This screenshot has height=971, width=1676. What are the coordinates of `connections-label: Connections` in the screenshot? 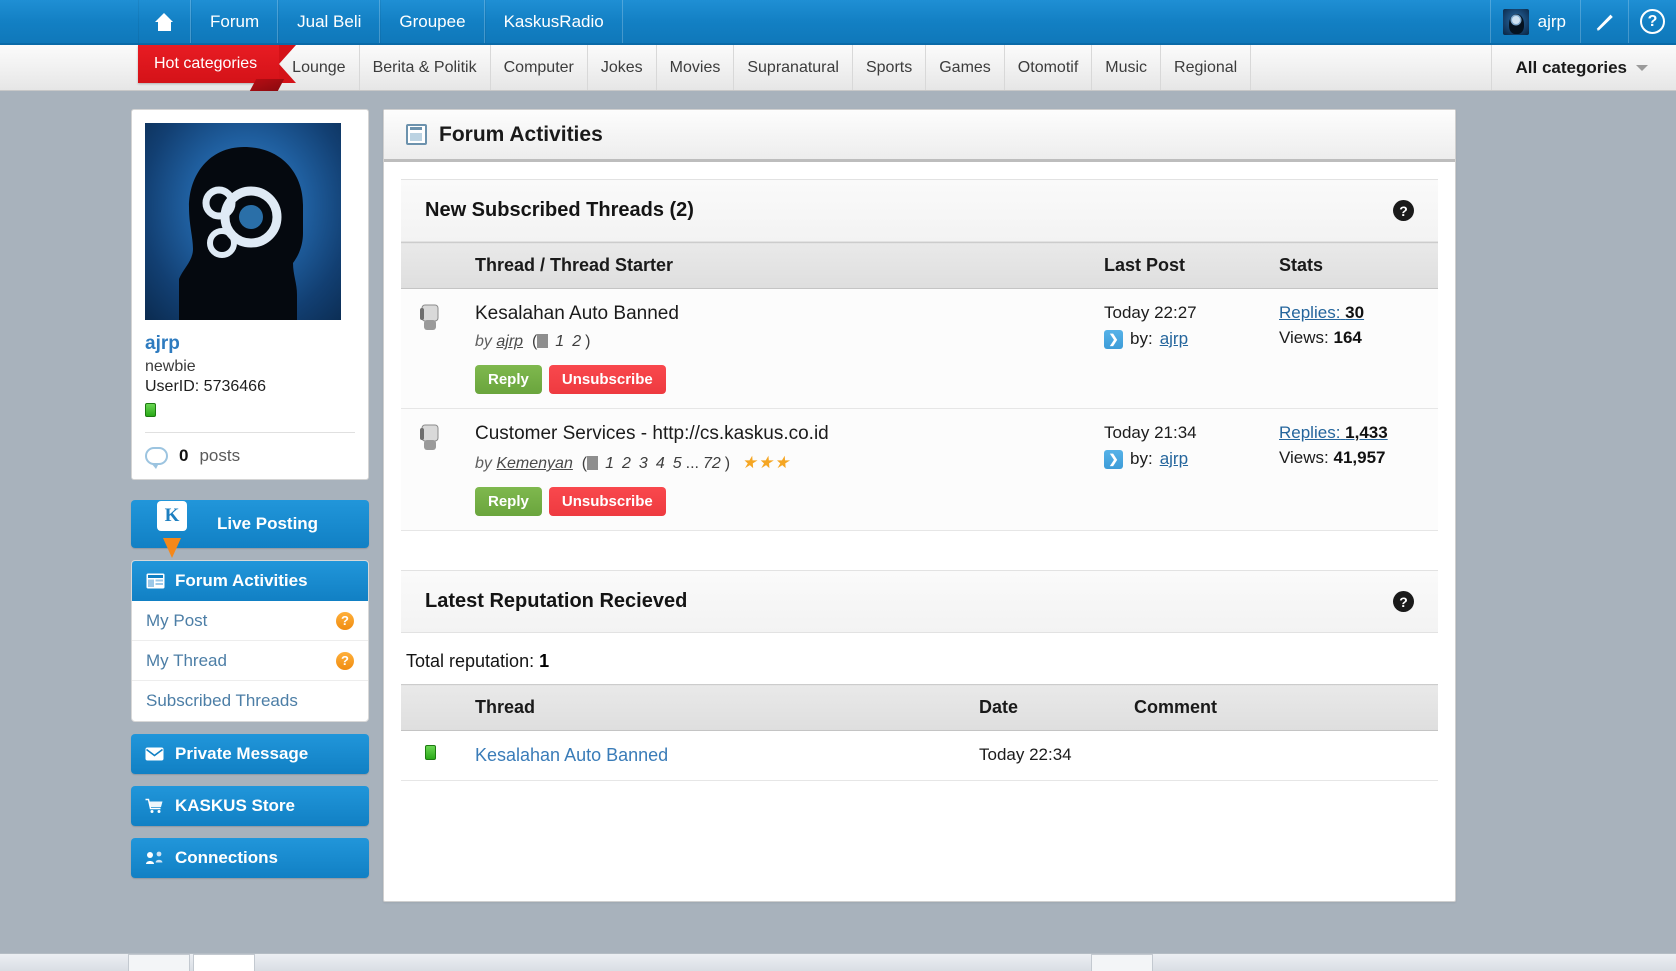 It's located at (226, 857).